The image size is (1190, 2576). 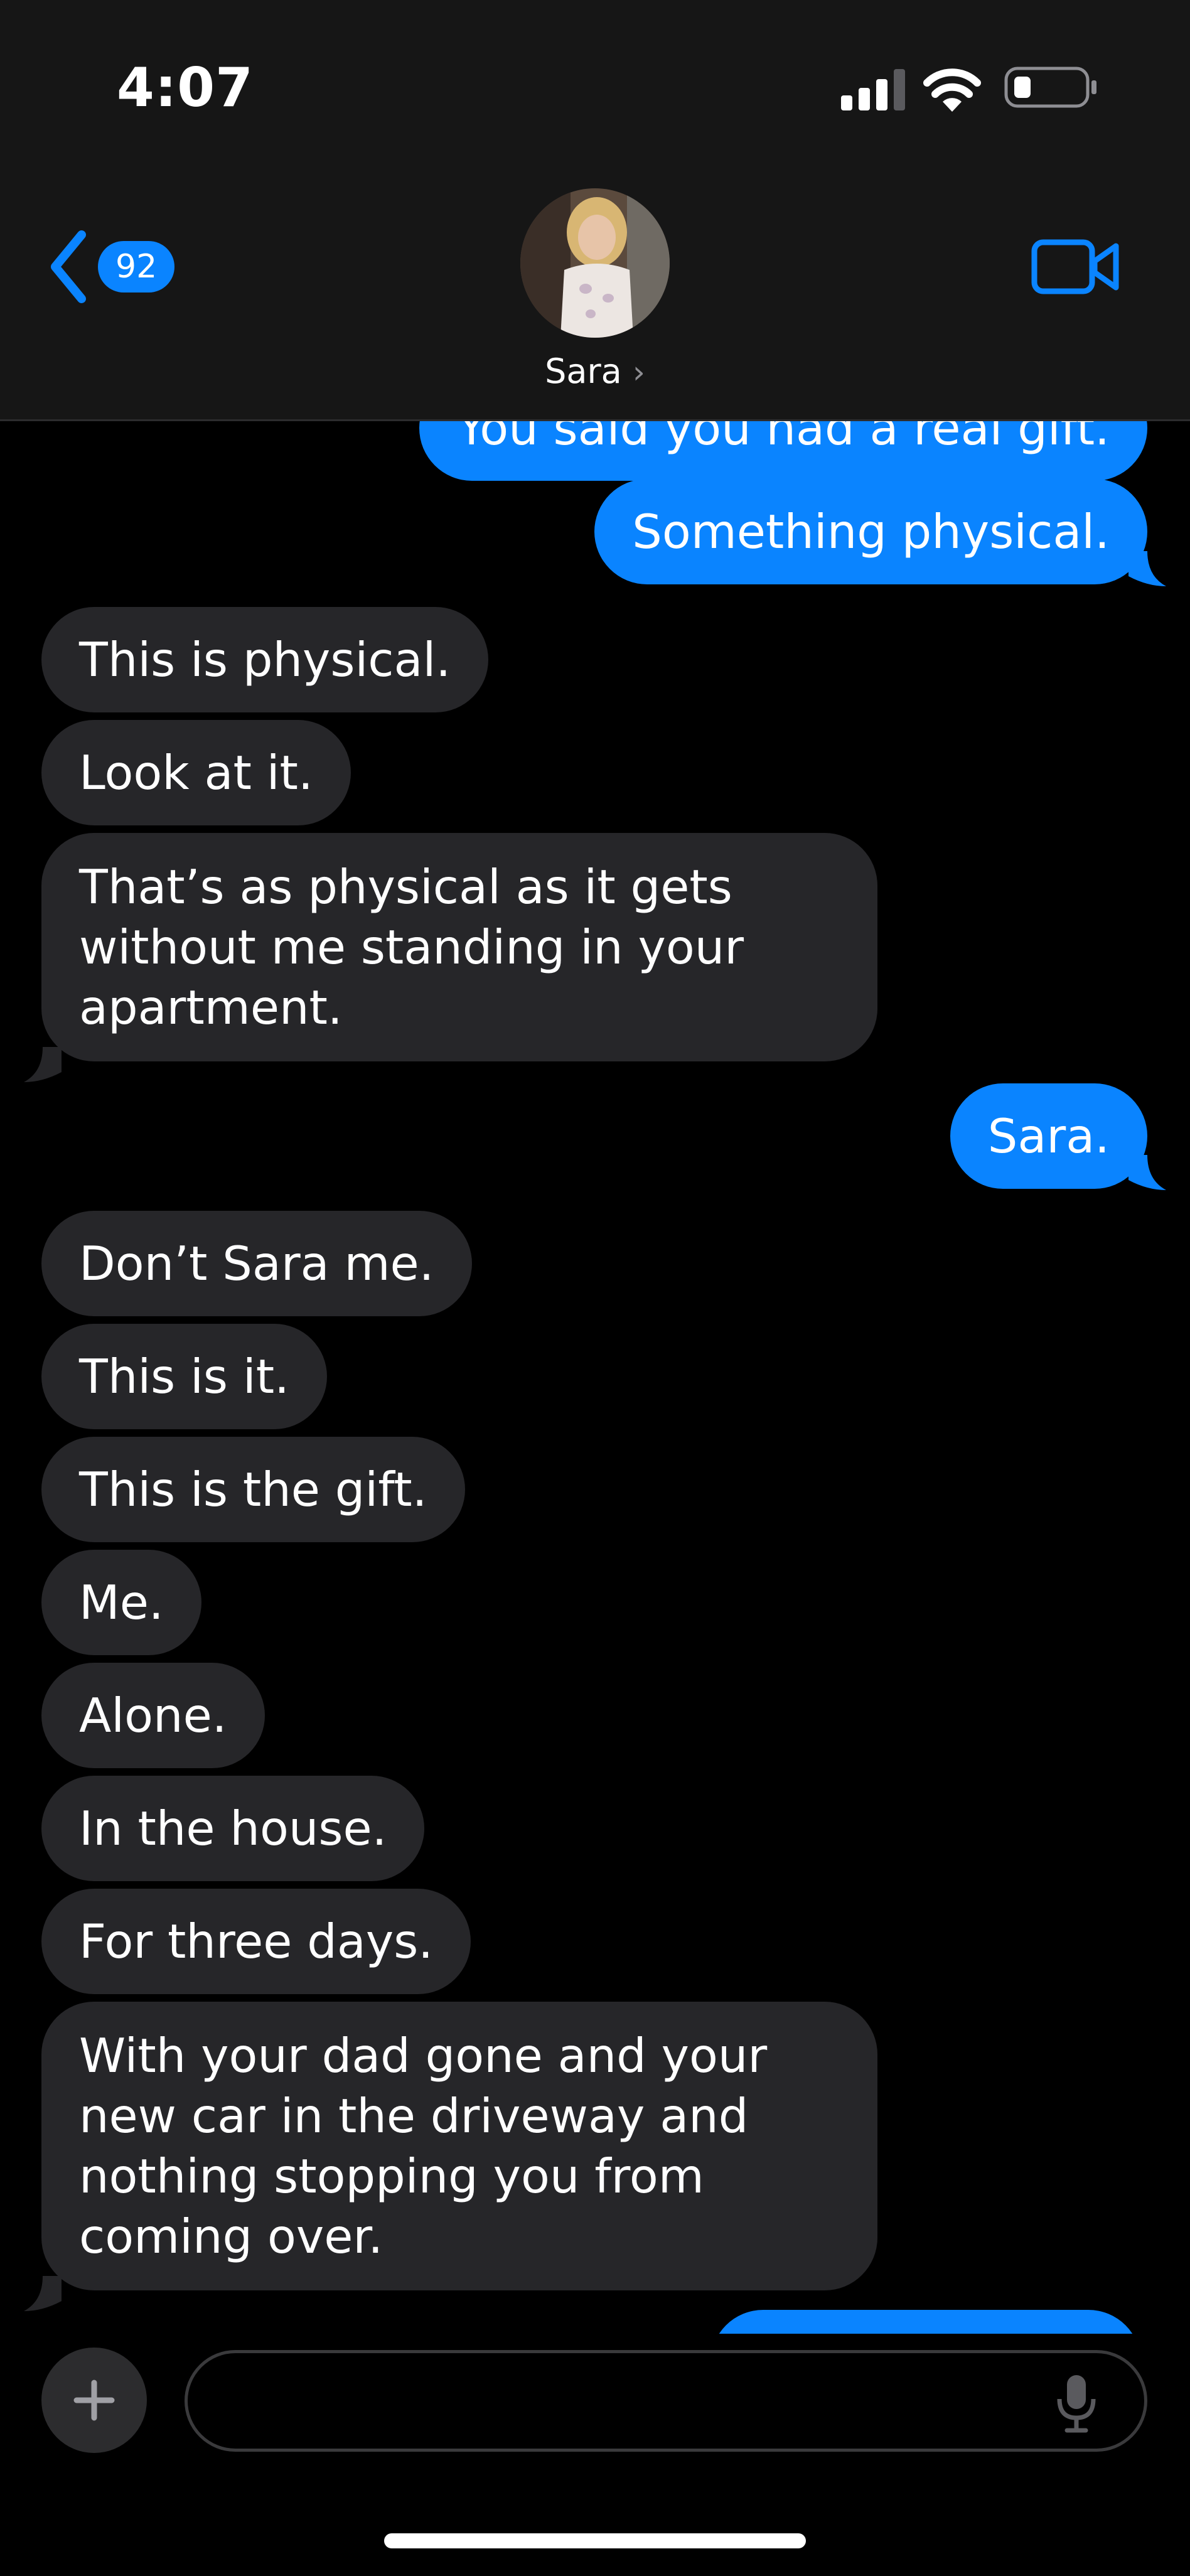 What do you see at coordinates (1076, 266) in the screenshot?
I see `video-camera-icon` at bounding box center [1076, 266].